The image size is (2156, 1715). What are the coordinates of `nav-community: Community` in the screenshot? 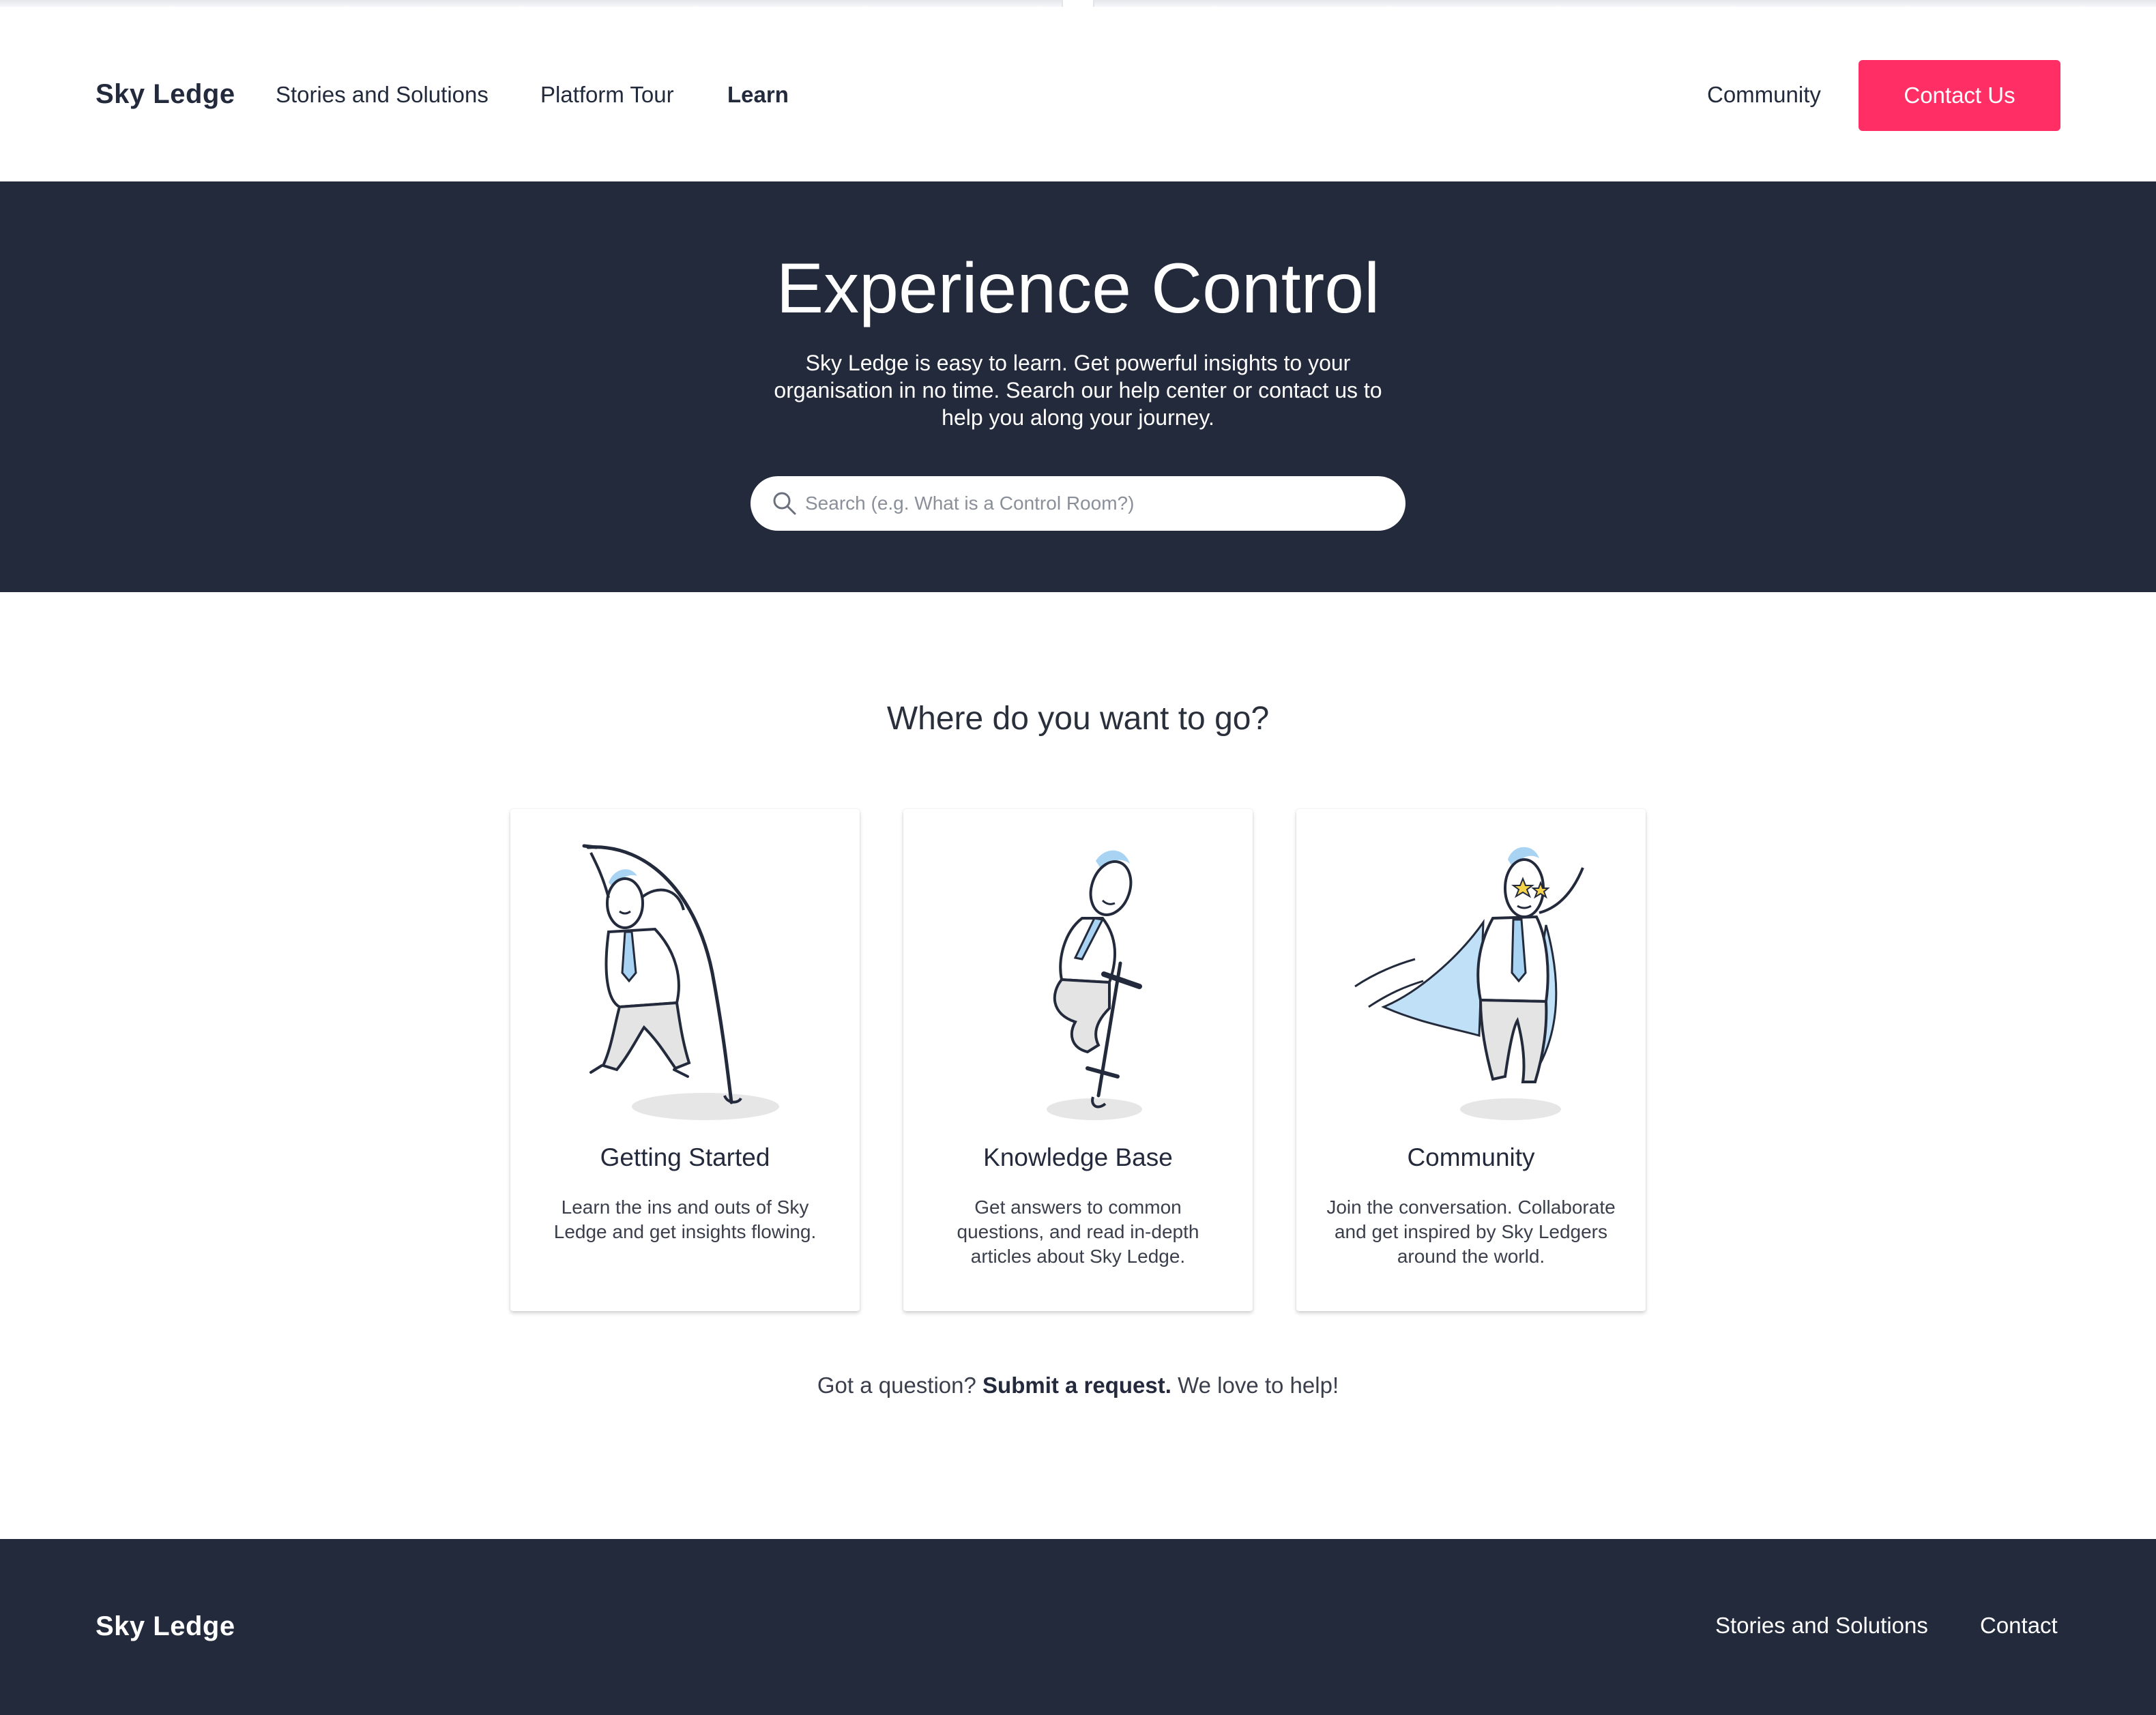 It's located at (1764, 95).